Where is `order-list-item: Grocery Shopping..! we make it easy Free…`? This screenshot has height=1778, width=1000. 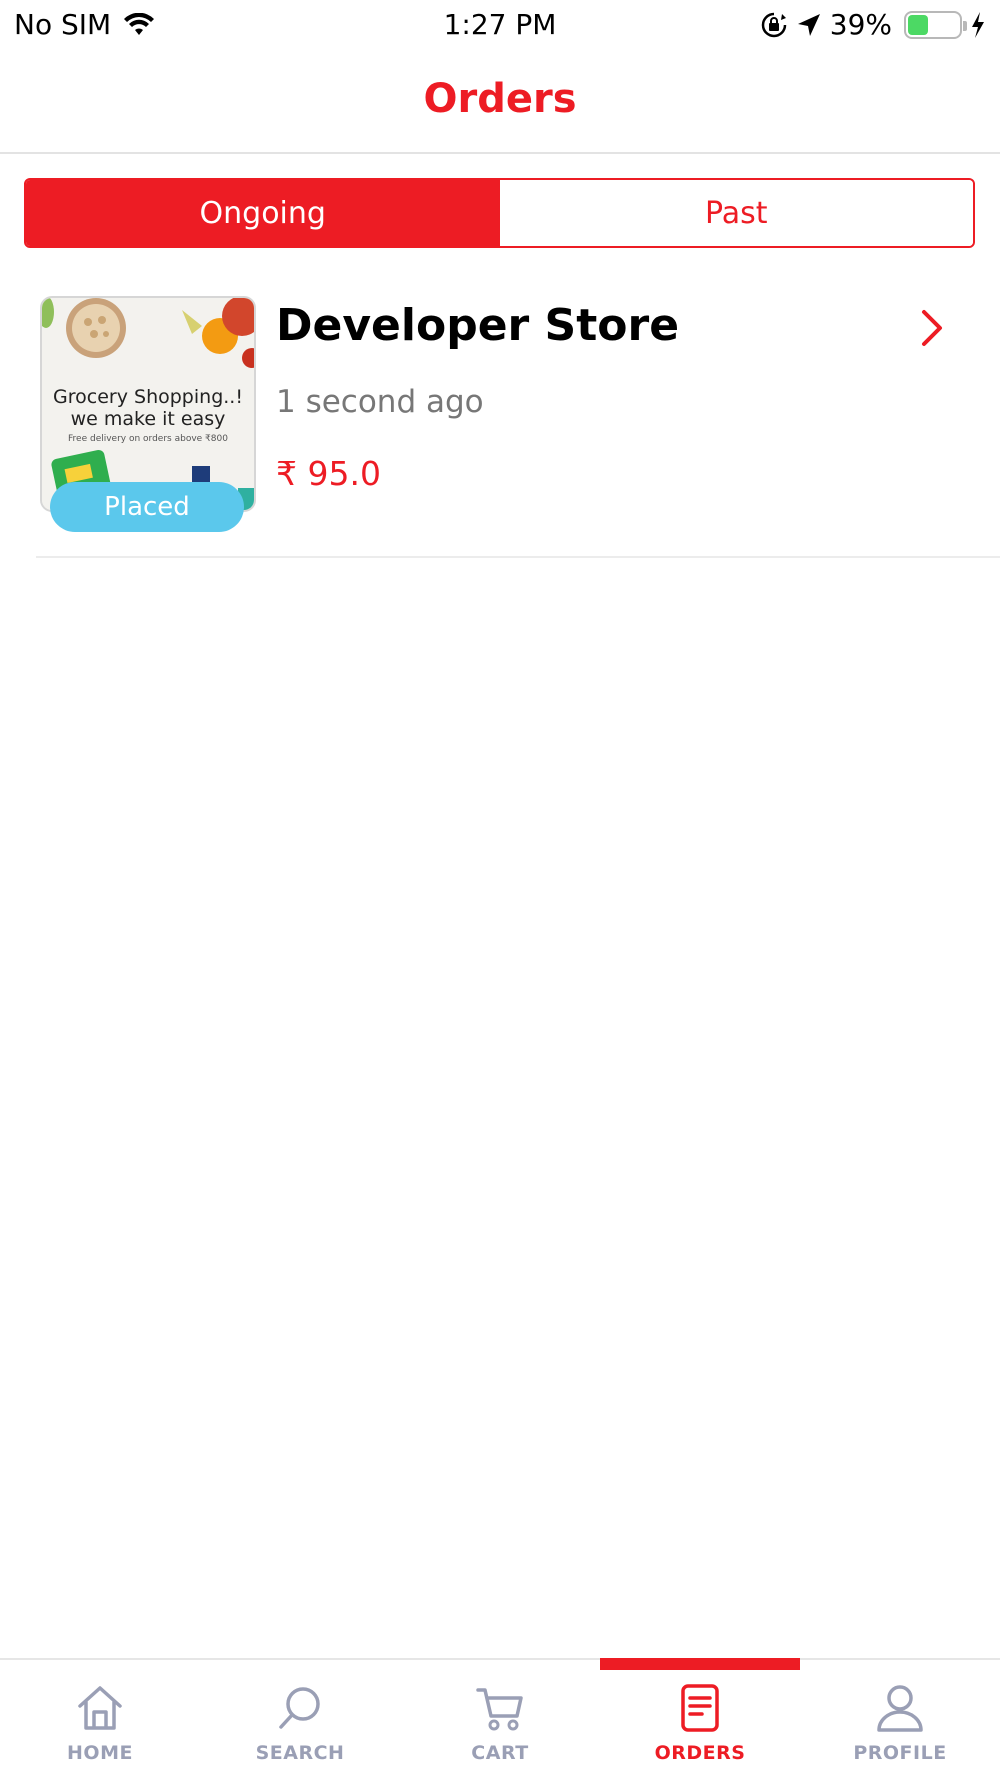 order-list-item: Grocery Shopping..! we make it easy Free… is located at coordinates (518, 425).